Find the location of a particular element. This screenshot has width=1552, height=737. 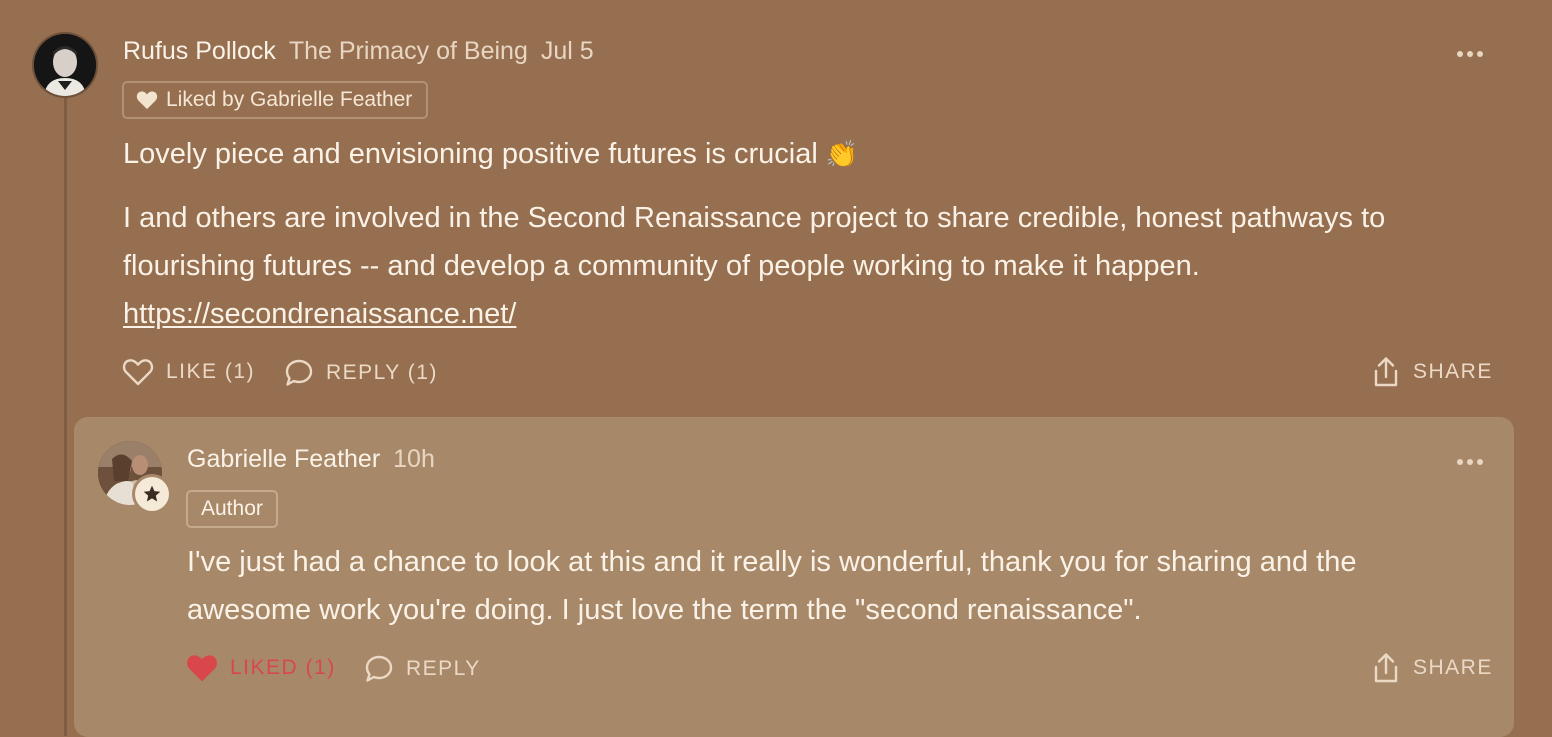

author-badge: Author is located at coordinates (232, 509).